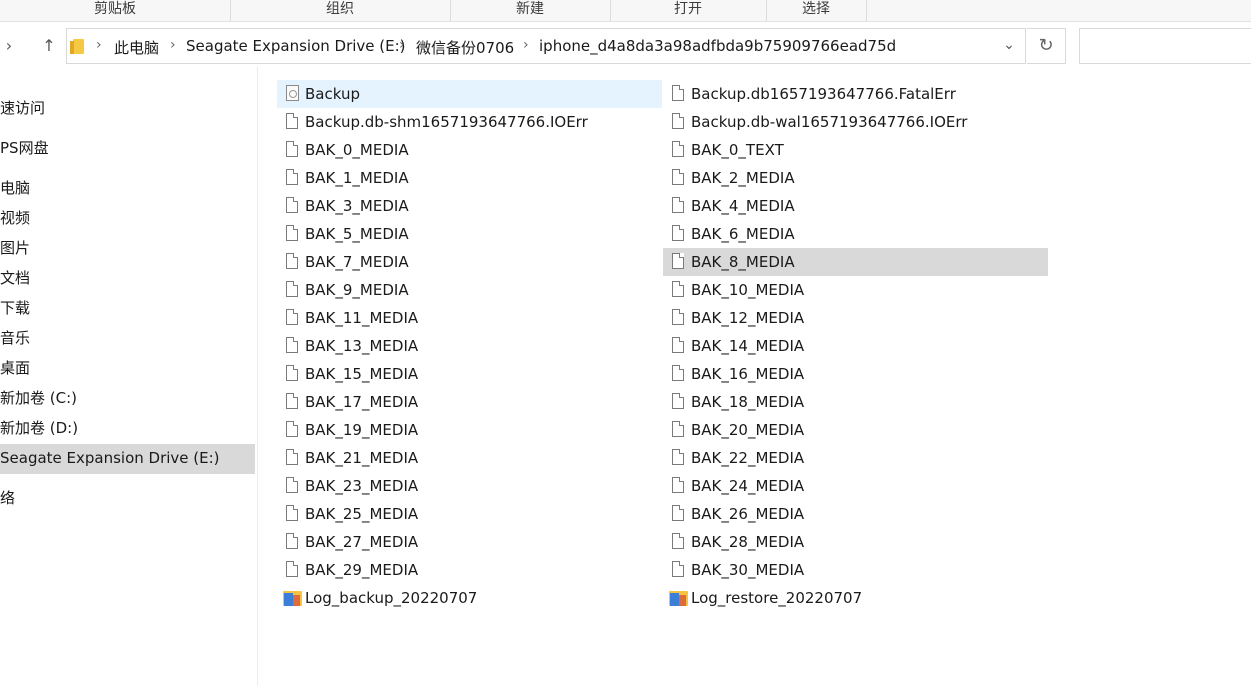 The height and width of the screenshot is (686, 1251). I want to click on file-item: BAK_4_MEDIA, so click(855, 206).